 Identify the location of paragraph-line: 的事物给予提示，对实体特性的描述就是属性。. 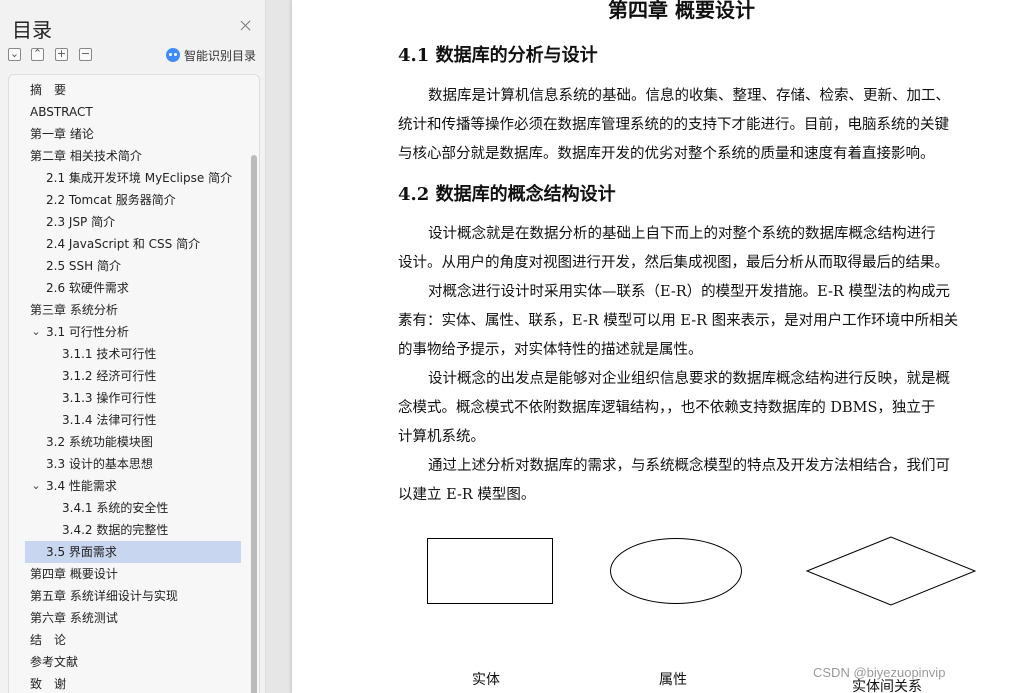
(550, 350).